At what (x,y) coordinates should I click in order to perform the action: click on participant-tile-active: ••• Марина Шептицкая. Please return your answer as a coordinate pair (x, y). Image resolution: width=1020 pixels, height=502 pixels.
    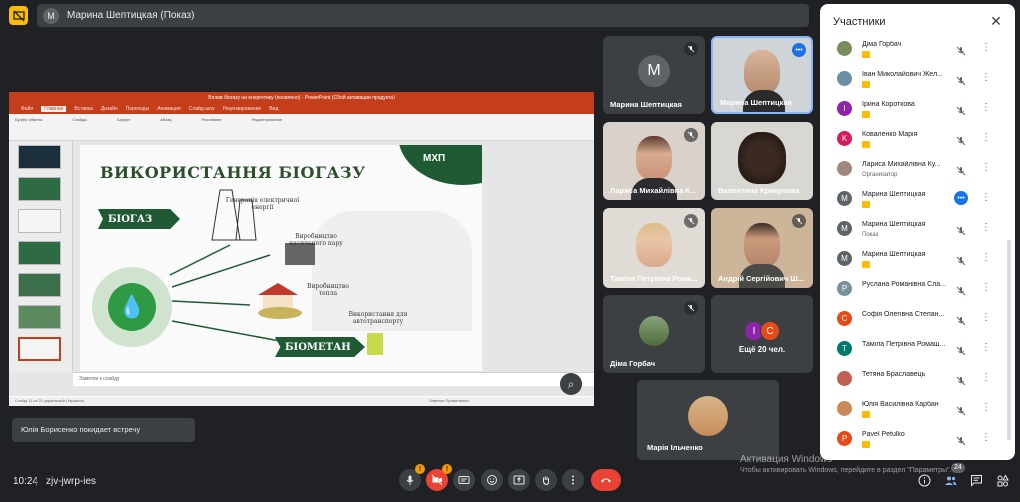
    Looking at the image, I should click on (762, 75).